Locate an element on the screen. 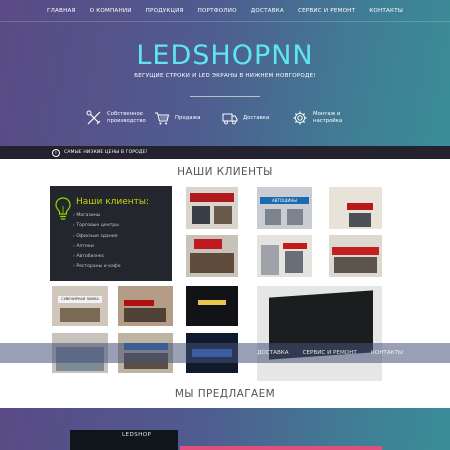  sticky-navigation: ДОСТАВКА СЕРВИС И РЕМОНТ КОНТАКТЫ is located at coordinates (225, 353).